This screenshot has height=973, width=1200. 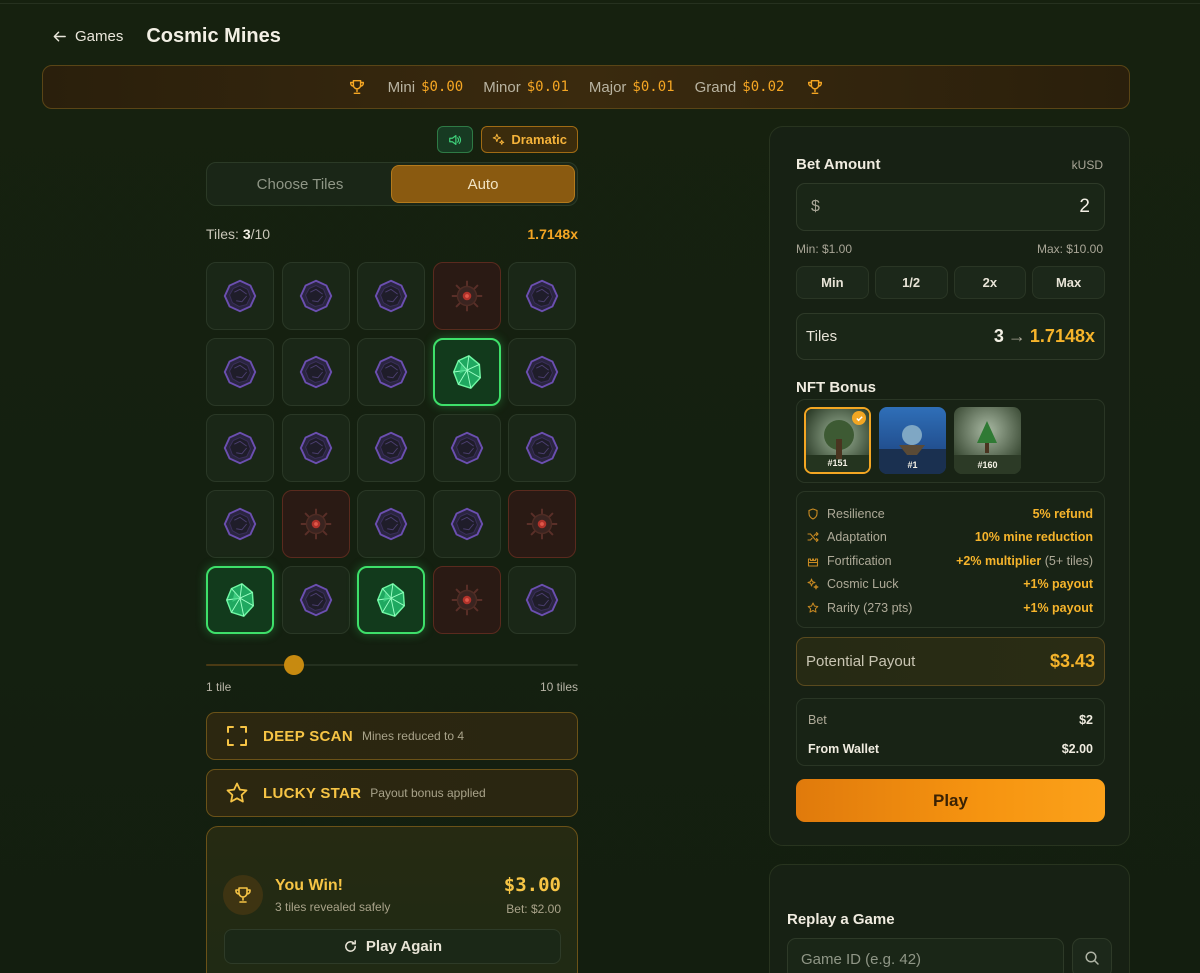 What do you see at coordinates (552, 234) in the screenshot?
I see `current-multiplier: 1.7148x` at bounding box center [552, 234].